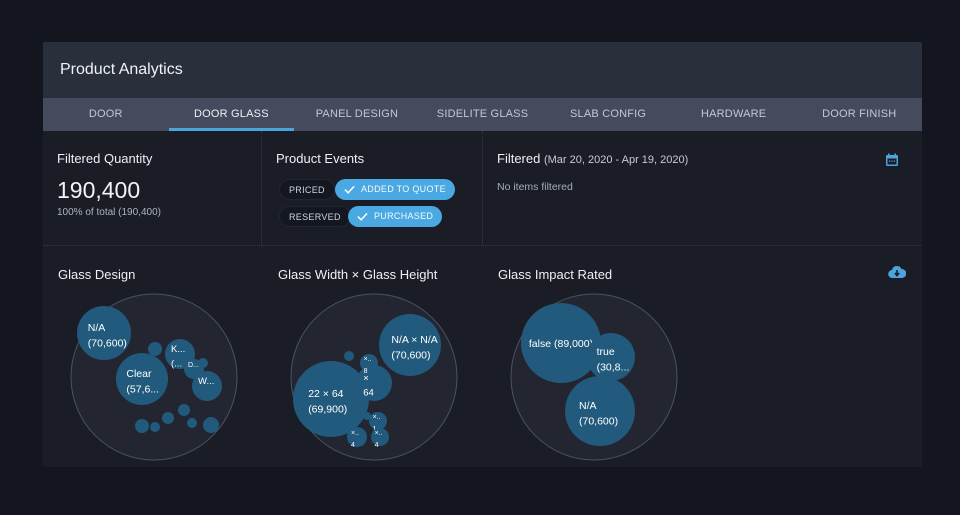 Image resolution: width=960 pixels, height=515 pixels. Describe the element at coordinates (482, 70) in the screenshot. I see `header: Product Analytics` at that location.